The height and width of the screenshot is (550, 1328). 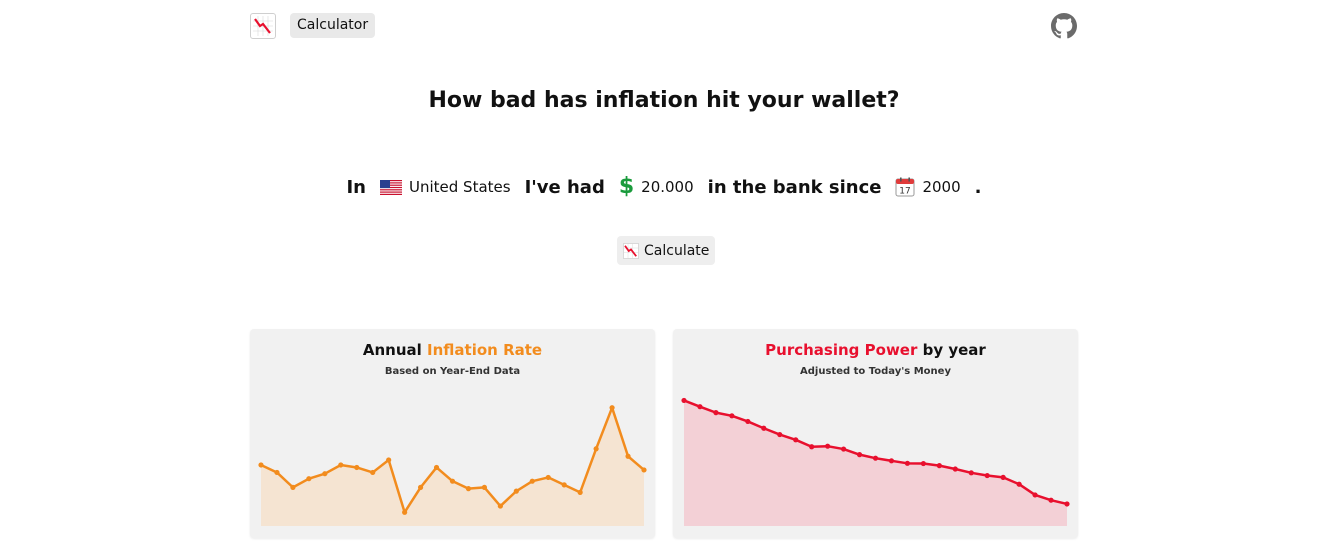 What do you see at coordinates (1051, 500) in the screenshot?
I see `purchasing-point-2023` at bounding box center [1051, 500].